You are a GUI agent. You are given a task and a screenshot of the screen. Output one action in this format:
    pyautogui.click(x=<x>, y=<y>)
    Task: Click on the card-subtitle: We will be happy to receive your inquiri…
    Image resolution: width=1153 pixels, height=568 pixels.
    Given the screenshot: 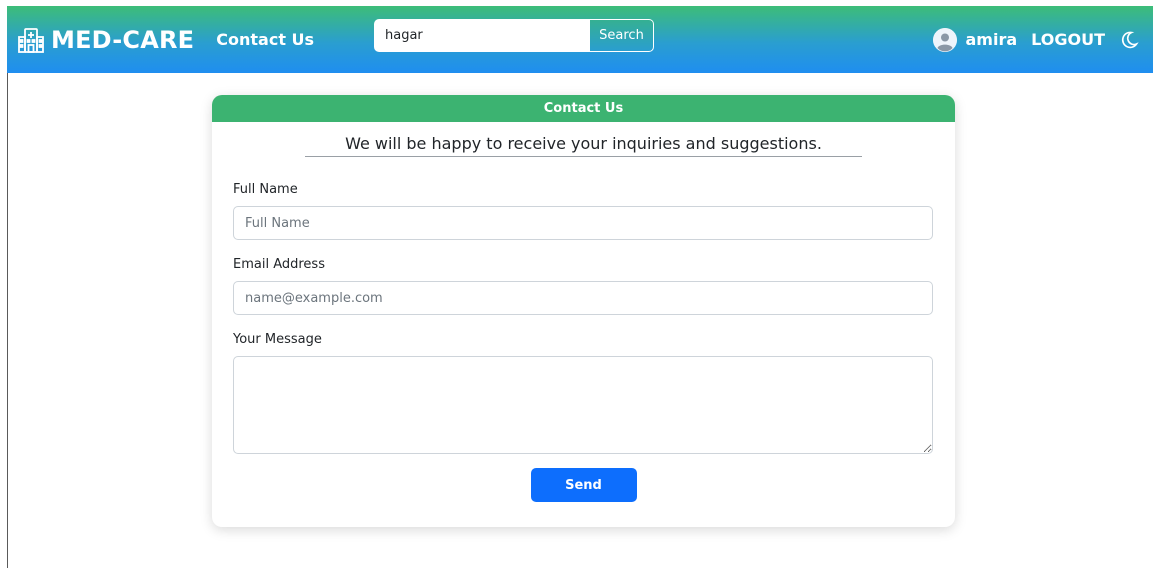 What is the action you would take?
    pyautogui.click(x=583, y=145)
    